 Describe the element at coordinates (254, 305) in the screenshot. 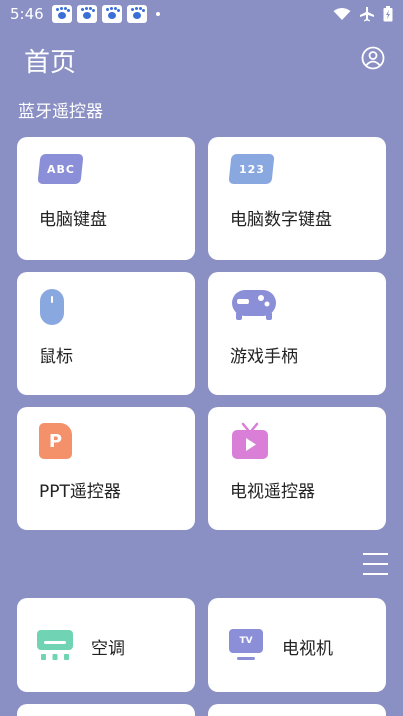

I see `gamepad-icon` at that location.